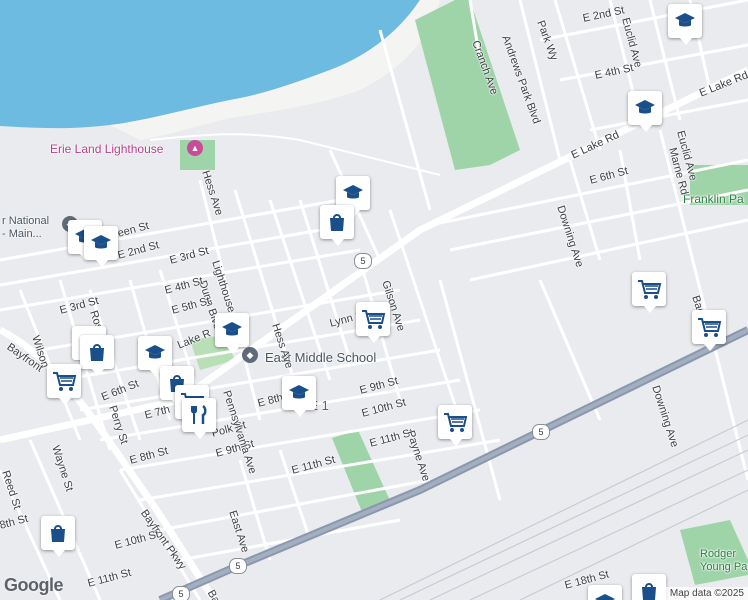 This screenshot has width=748, height=600. I want to click on school-pin-icon: ◆, so click(250, 355).